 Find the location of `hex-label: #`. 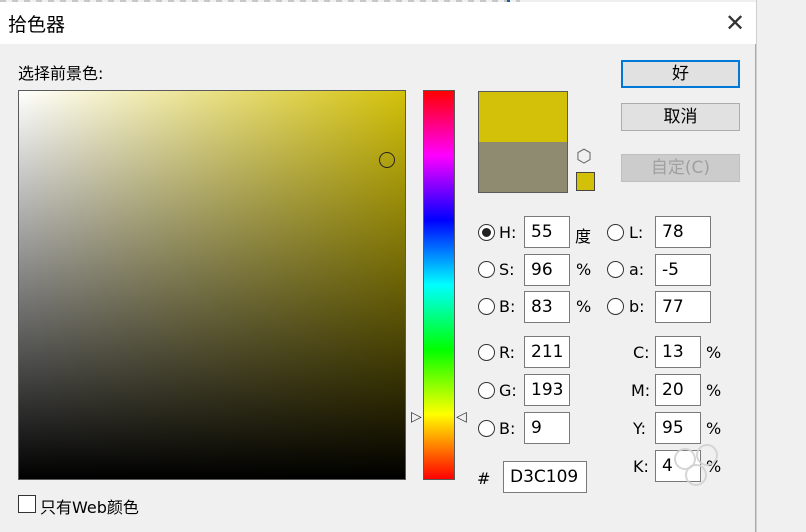

hex-label: # is located at coordinates (484, 478).